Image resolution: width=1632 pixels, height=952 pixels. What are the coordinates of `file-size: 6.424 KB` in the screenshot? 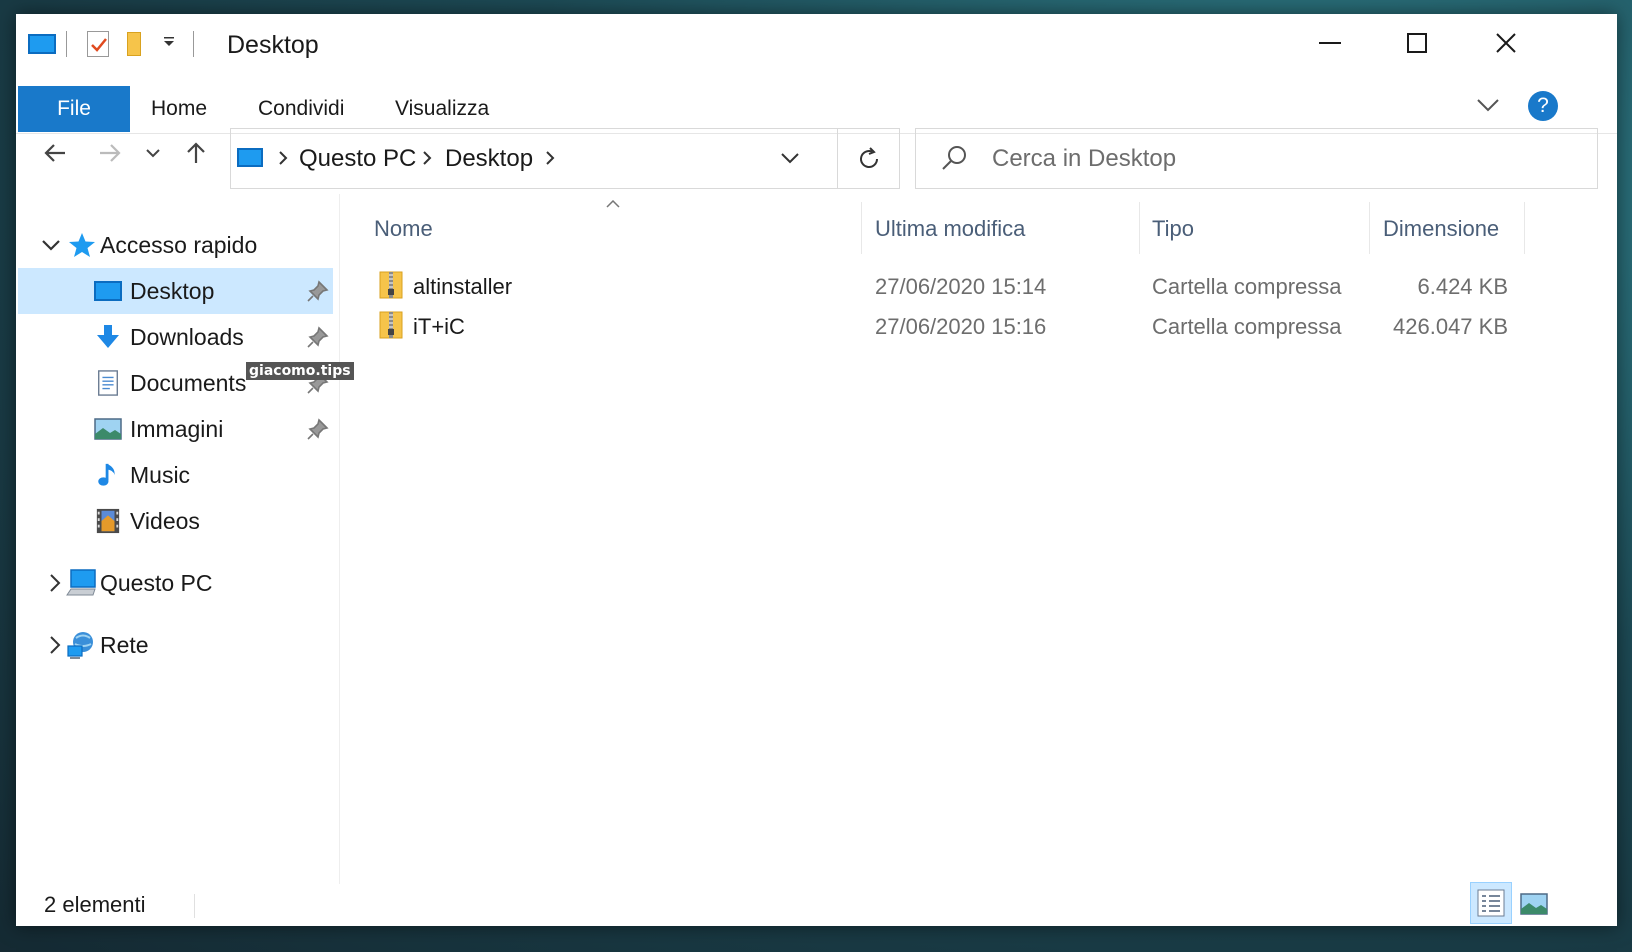 It's located at (1462, 286).